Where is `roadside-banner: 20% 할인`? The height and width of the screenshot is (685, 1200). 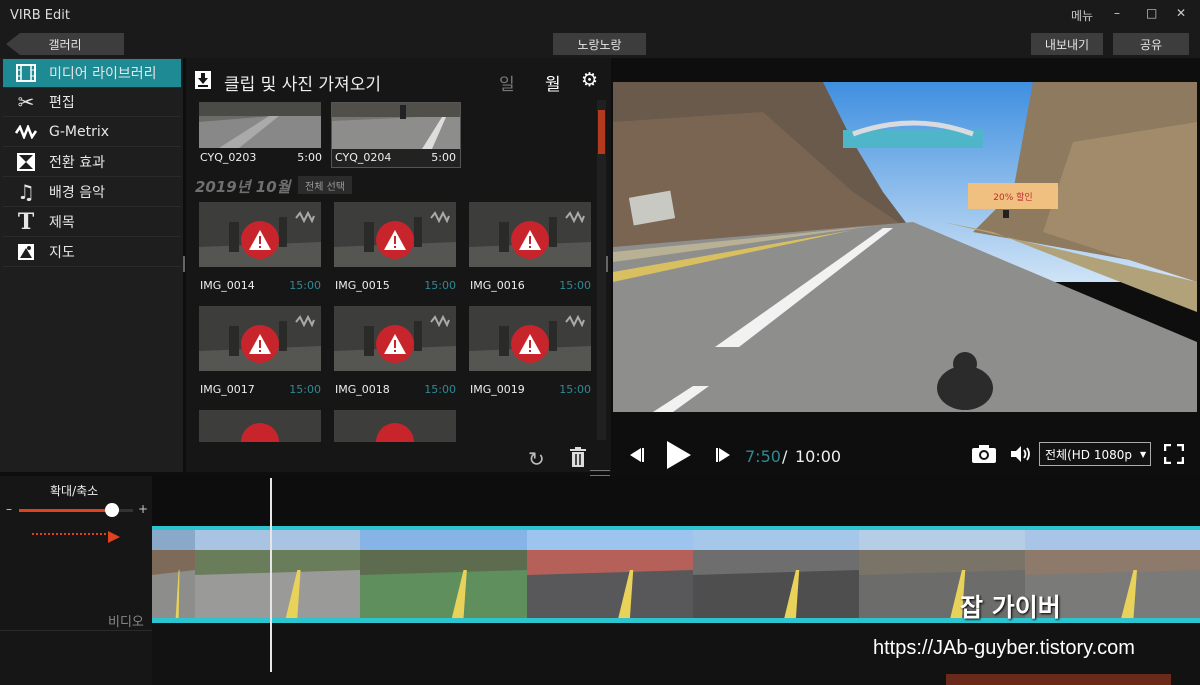 roadside-banner: 20% 할인 is located at coordinates (1012, 197).